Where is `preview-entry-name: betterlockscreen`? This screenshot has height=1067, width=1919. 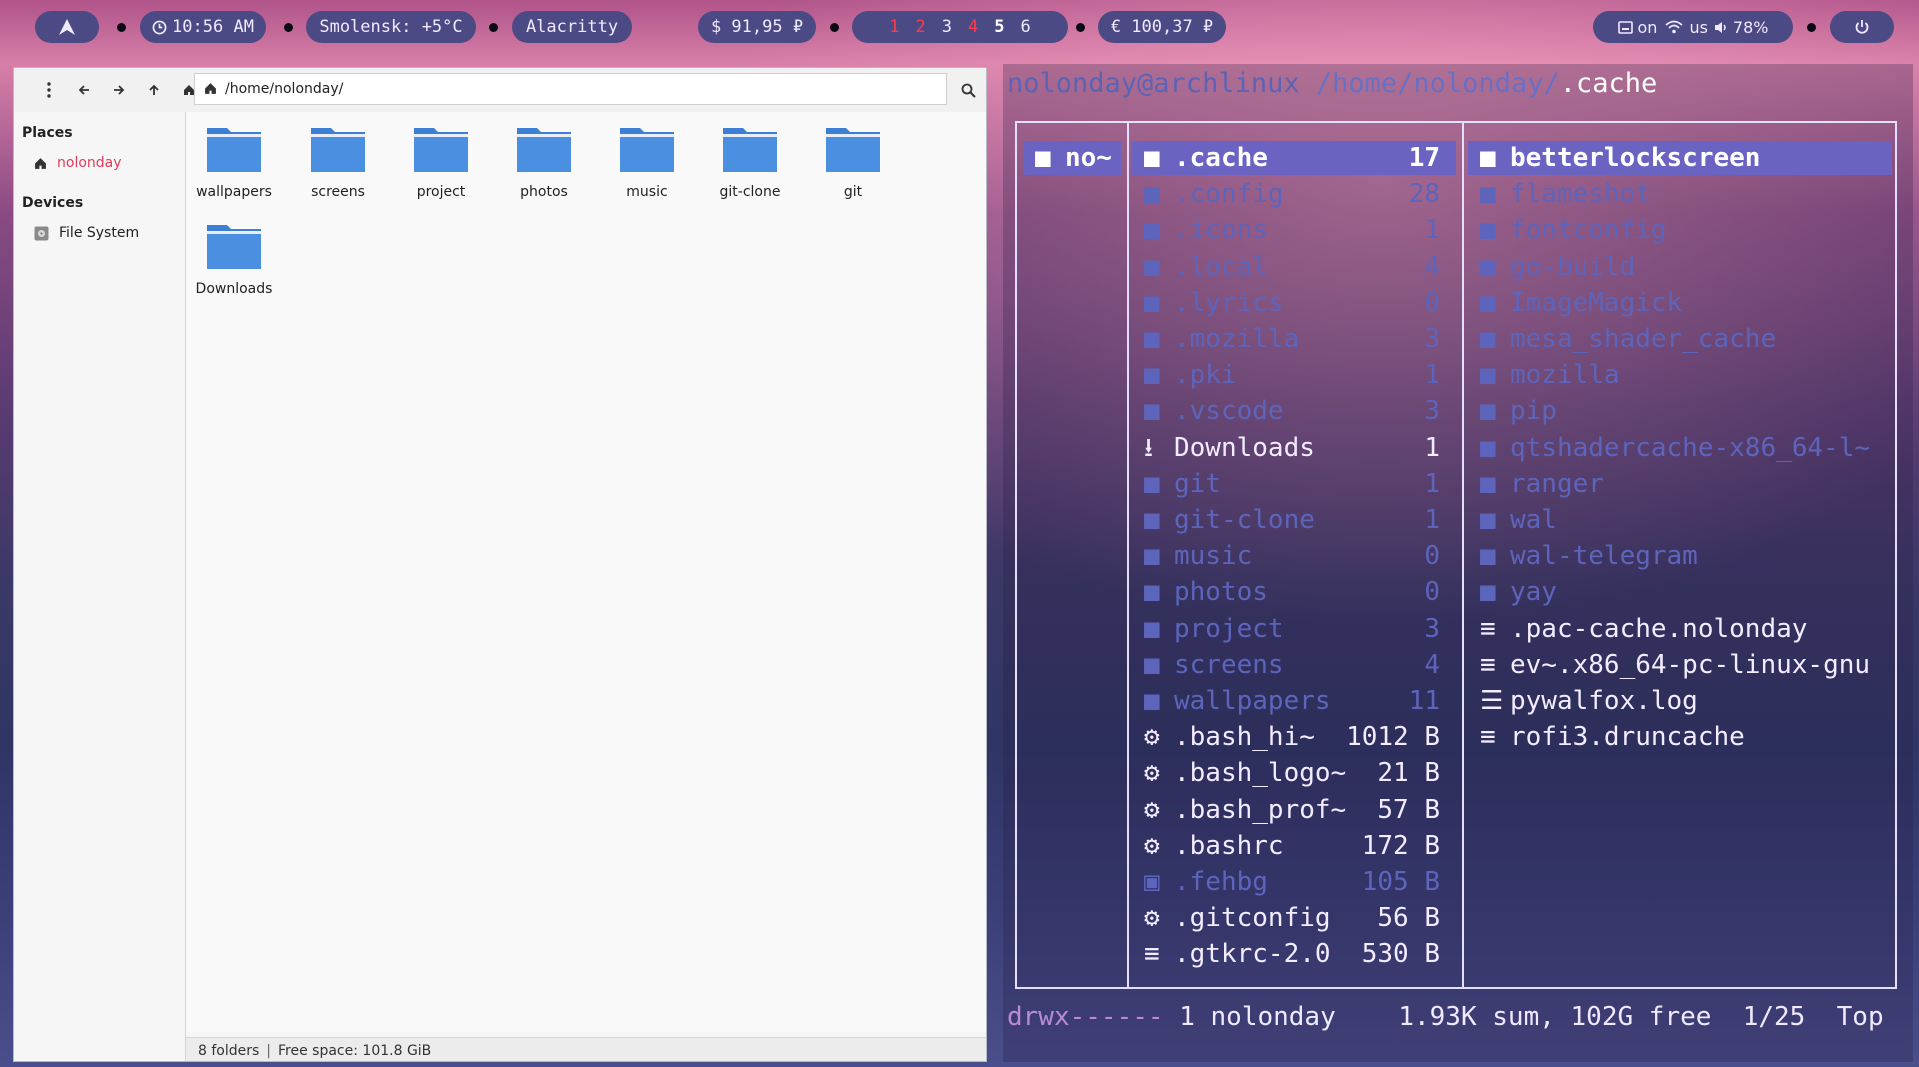 preview-entry-name: betterlockscreen is located at coordinates (1635, 158).